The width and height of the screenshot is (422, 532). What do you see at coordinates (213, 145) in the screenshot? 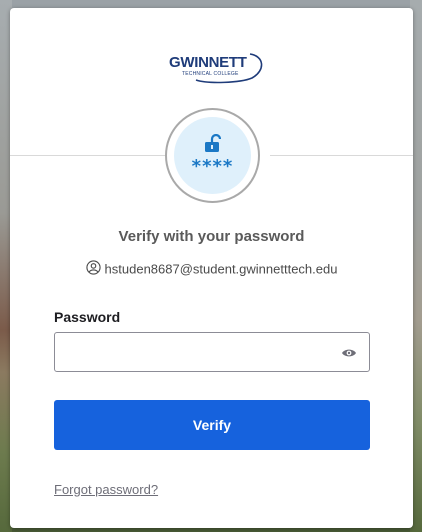
I see `unlock-icon` at bounding box center [213, 145].